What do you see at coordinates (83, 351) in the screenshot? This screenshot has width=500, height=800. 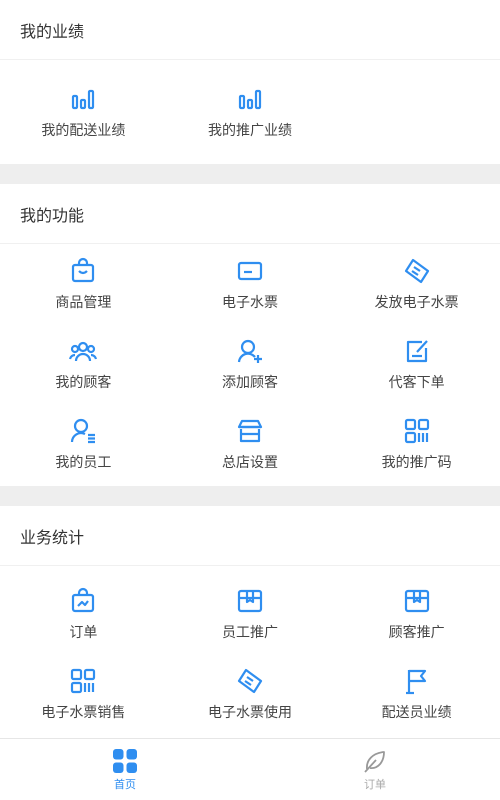 I see `customers-icon` at bounding box center [83, 351].